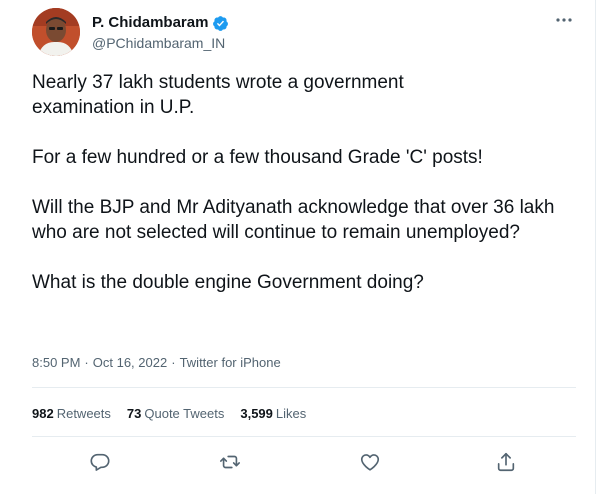 This screenshot has height=494, width=600. Describe the element at coordinates (220, 23) in the screenshot. I see `verified-badge-icon` at that location.